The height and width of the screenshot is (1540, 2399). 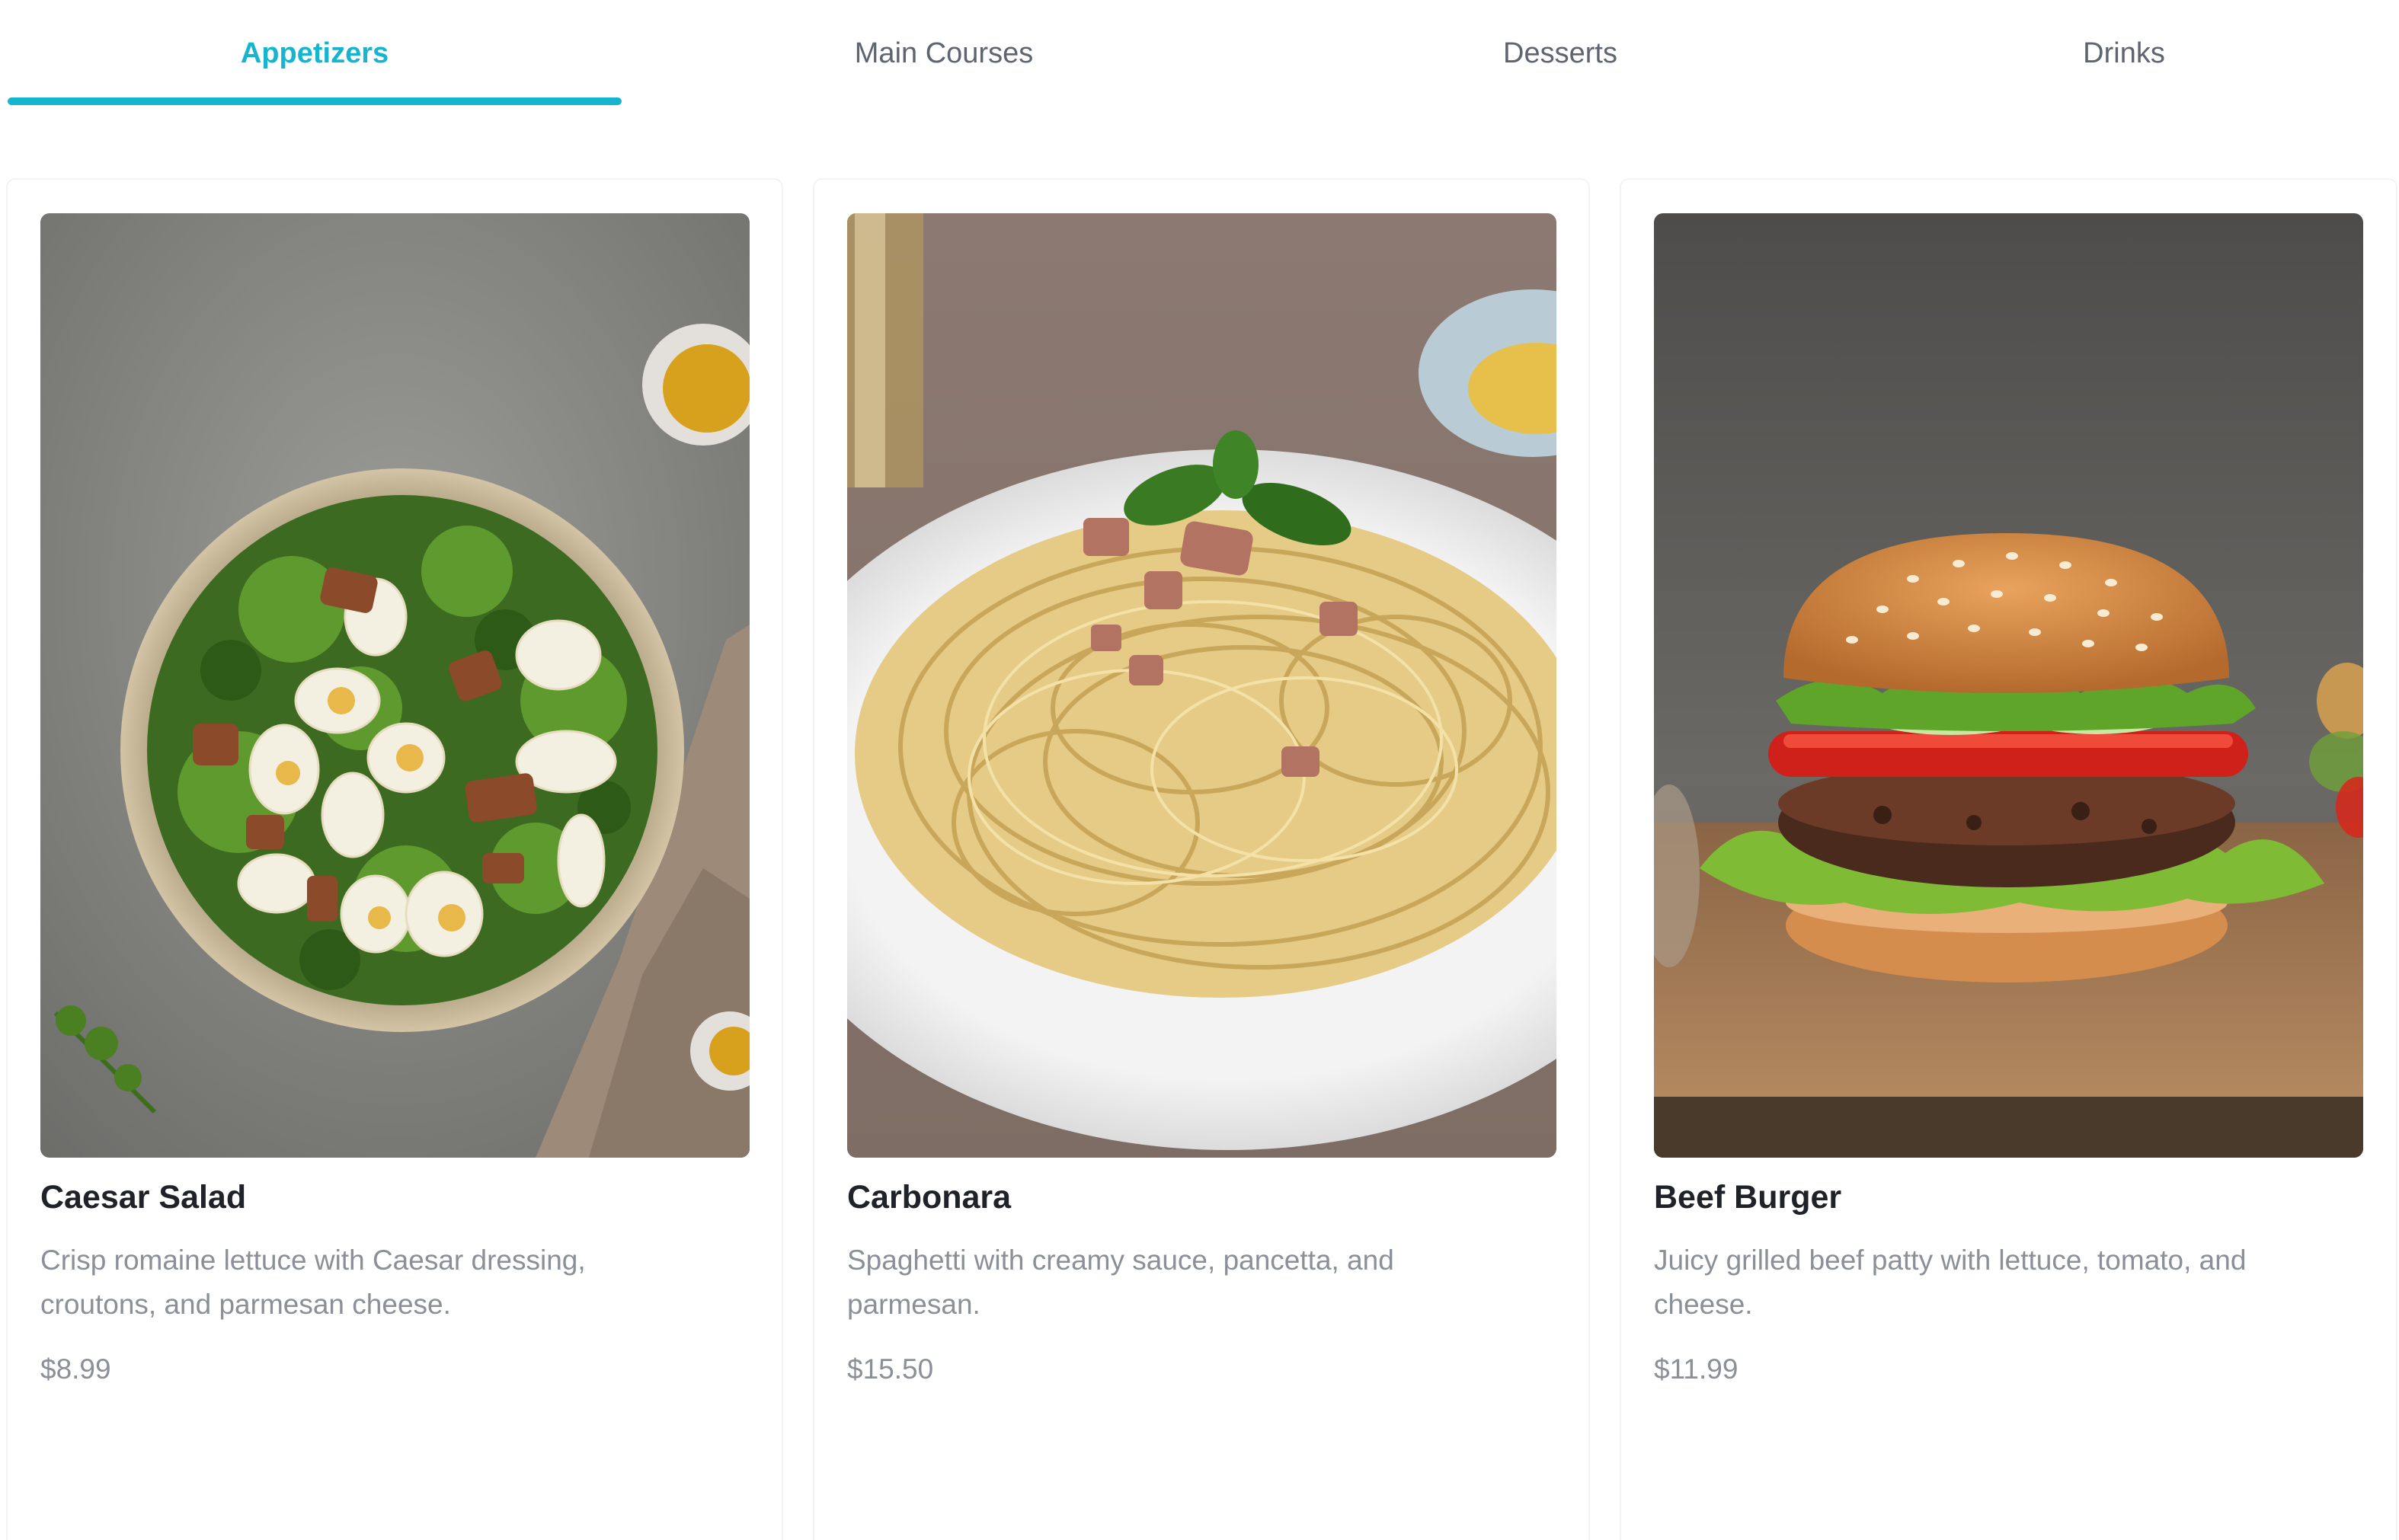 What do you see at coordinates (890, 1369) in the screenshot?
I see `dish-price: $15.50` at bounding box center [890, 1369].